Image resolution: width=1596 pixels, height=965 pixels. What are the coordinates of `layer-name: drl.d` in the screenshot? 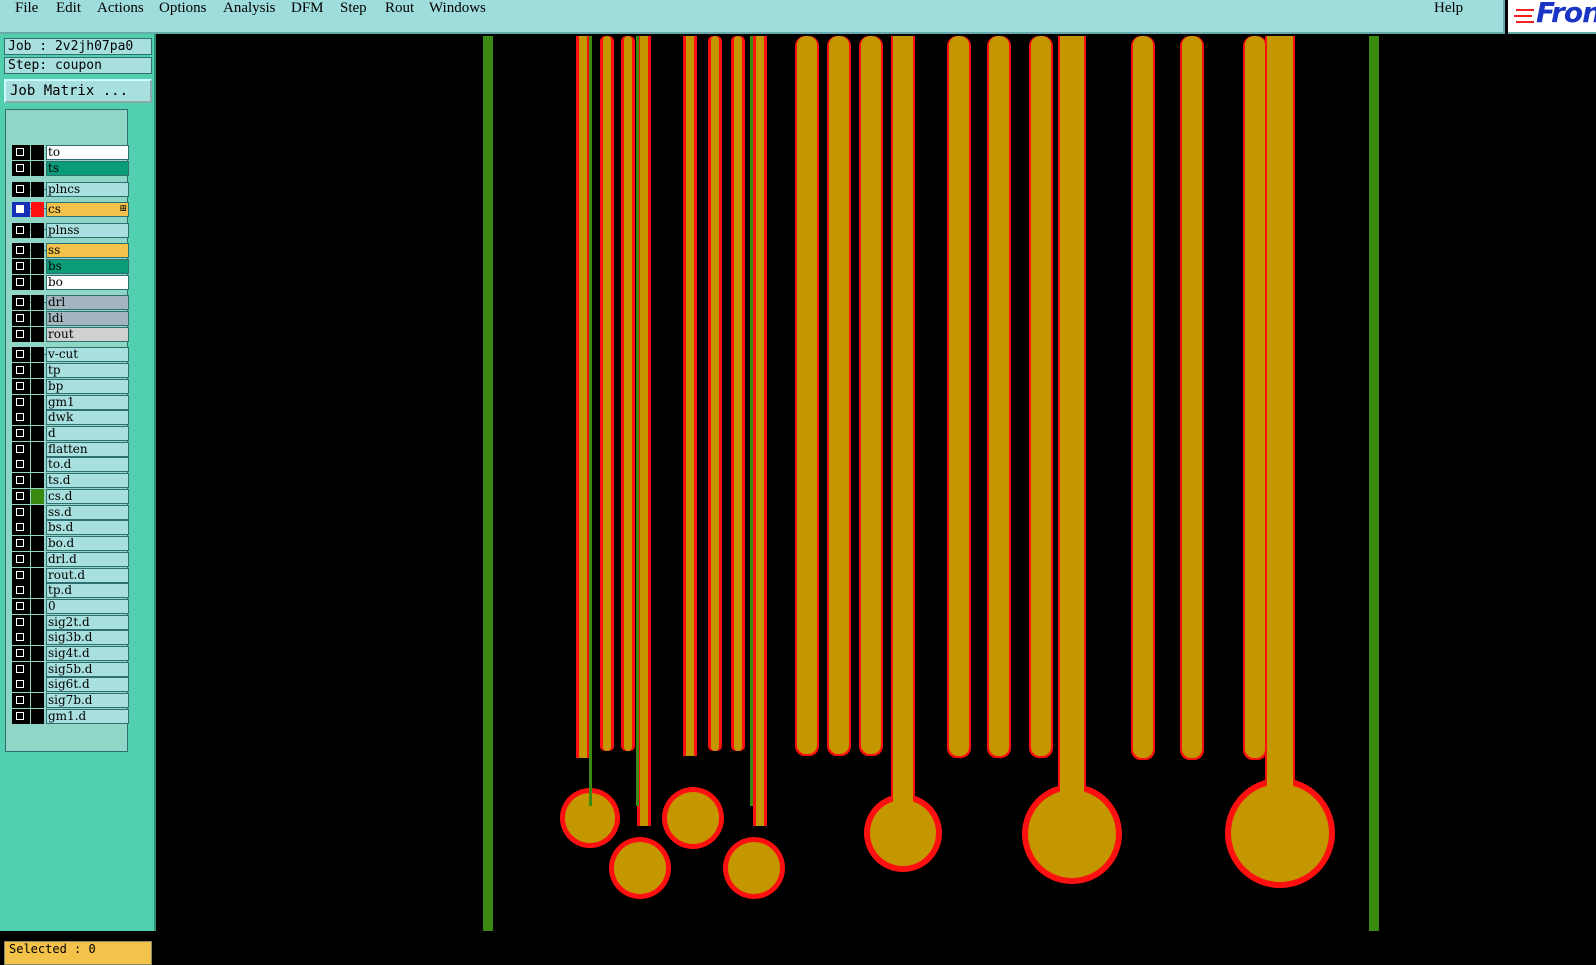 It's located at (87, 559).